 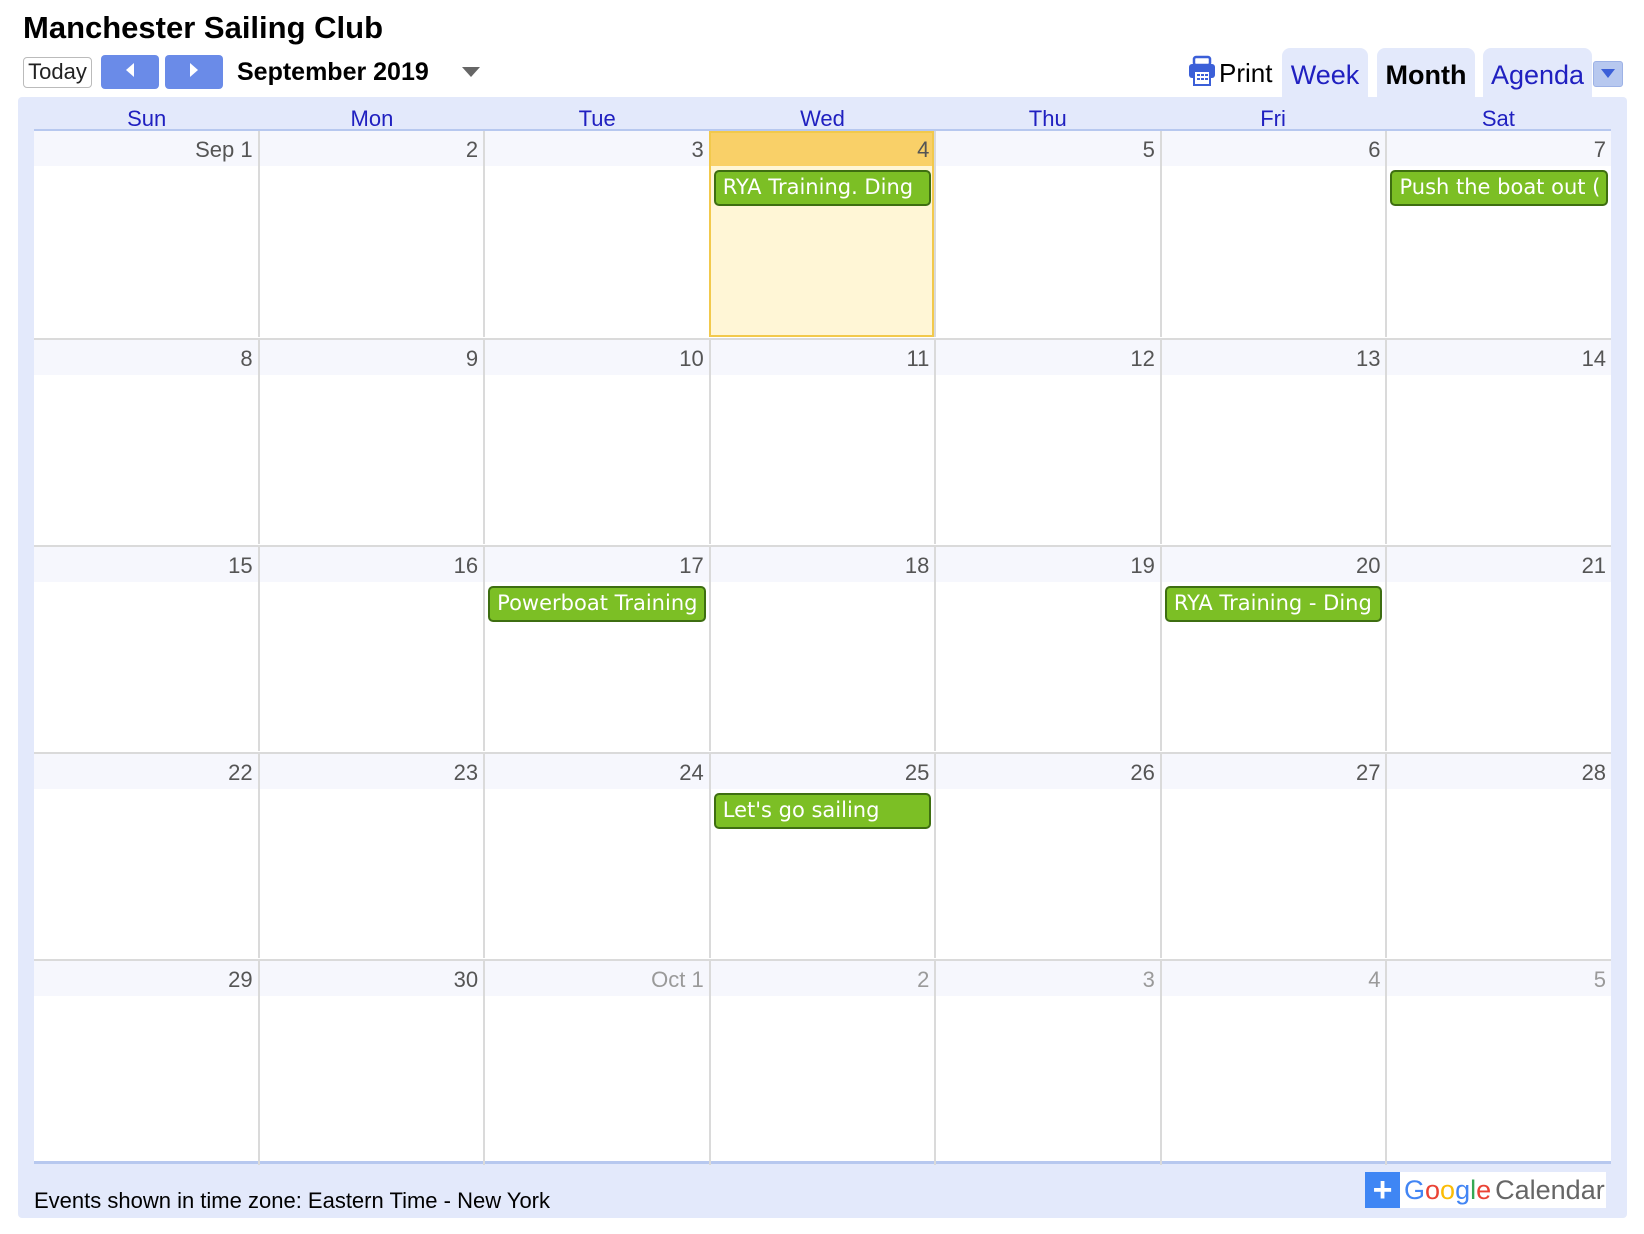 What do you see at coordinates (147, 118) in the screenshot?
I see `dow-sun: Sun` at bounding box center [147, 118].